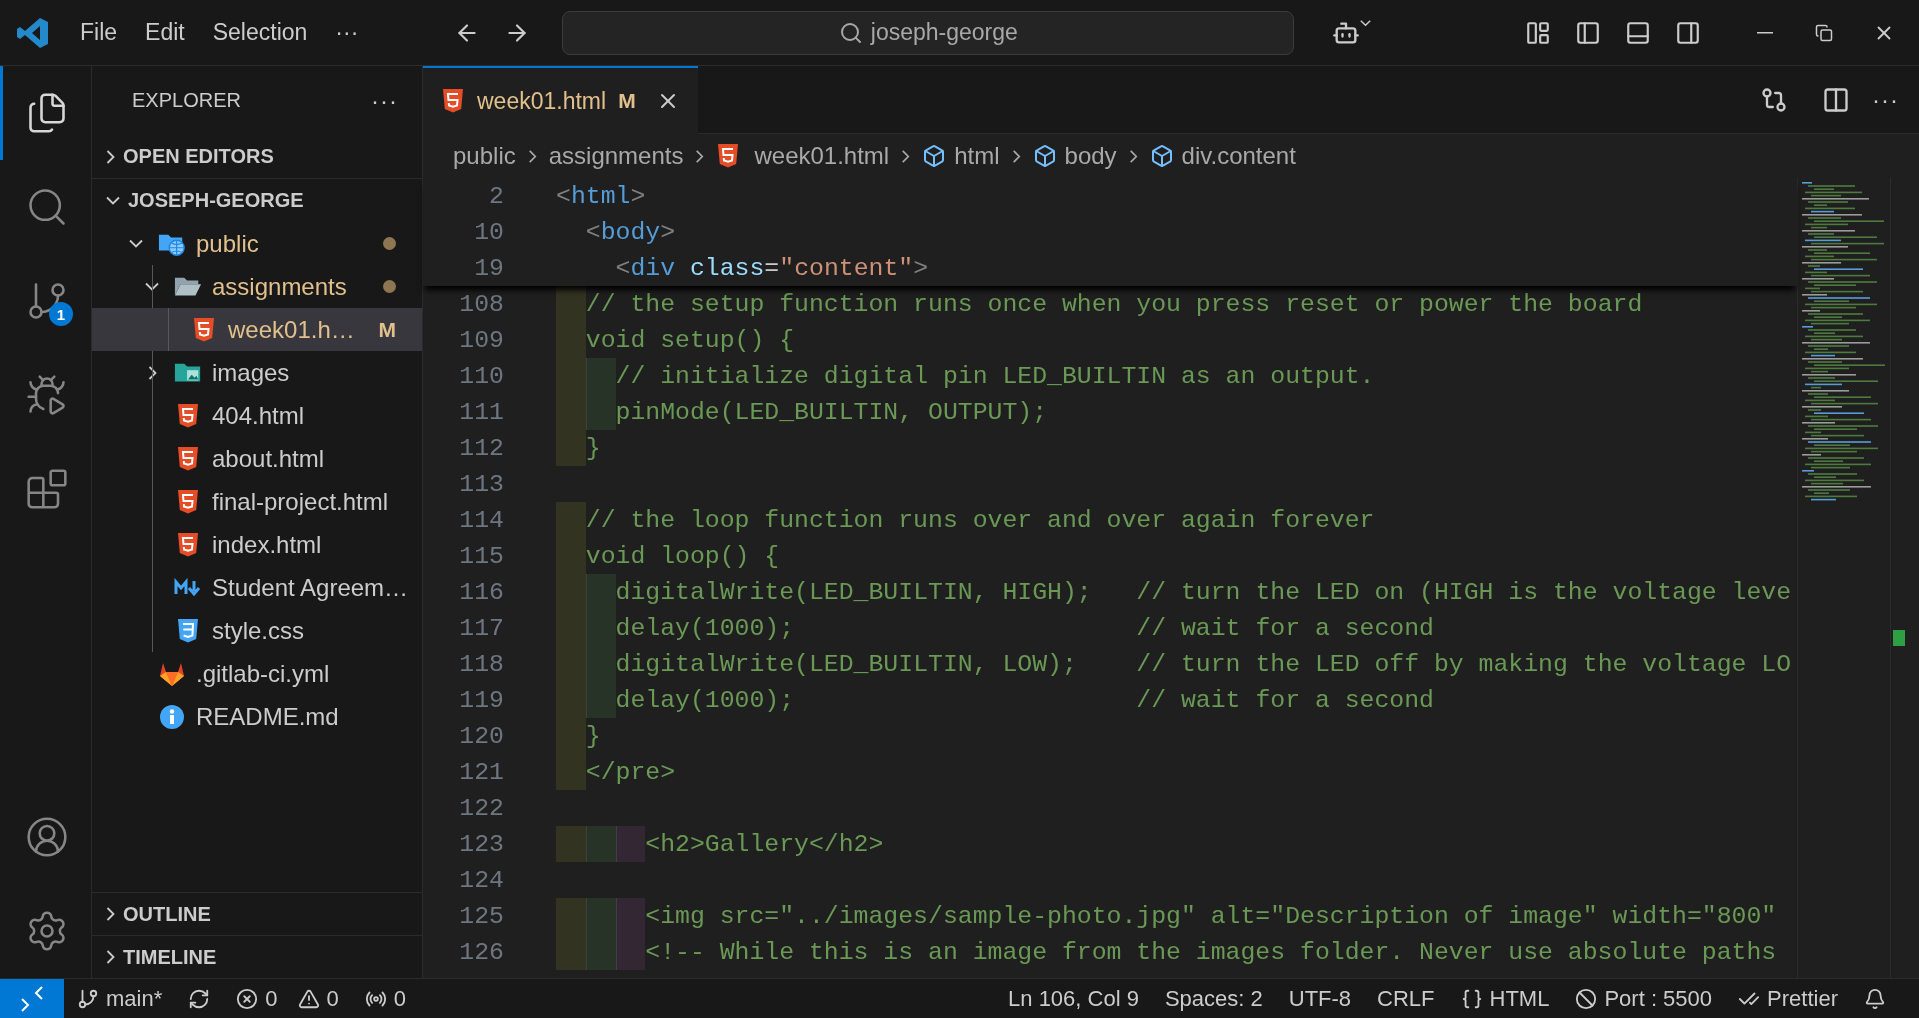 Image resolution: width=1919 pixels, height=1018 pixels. I want to click on file-name: final-project.html, so click(301, 501).